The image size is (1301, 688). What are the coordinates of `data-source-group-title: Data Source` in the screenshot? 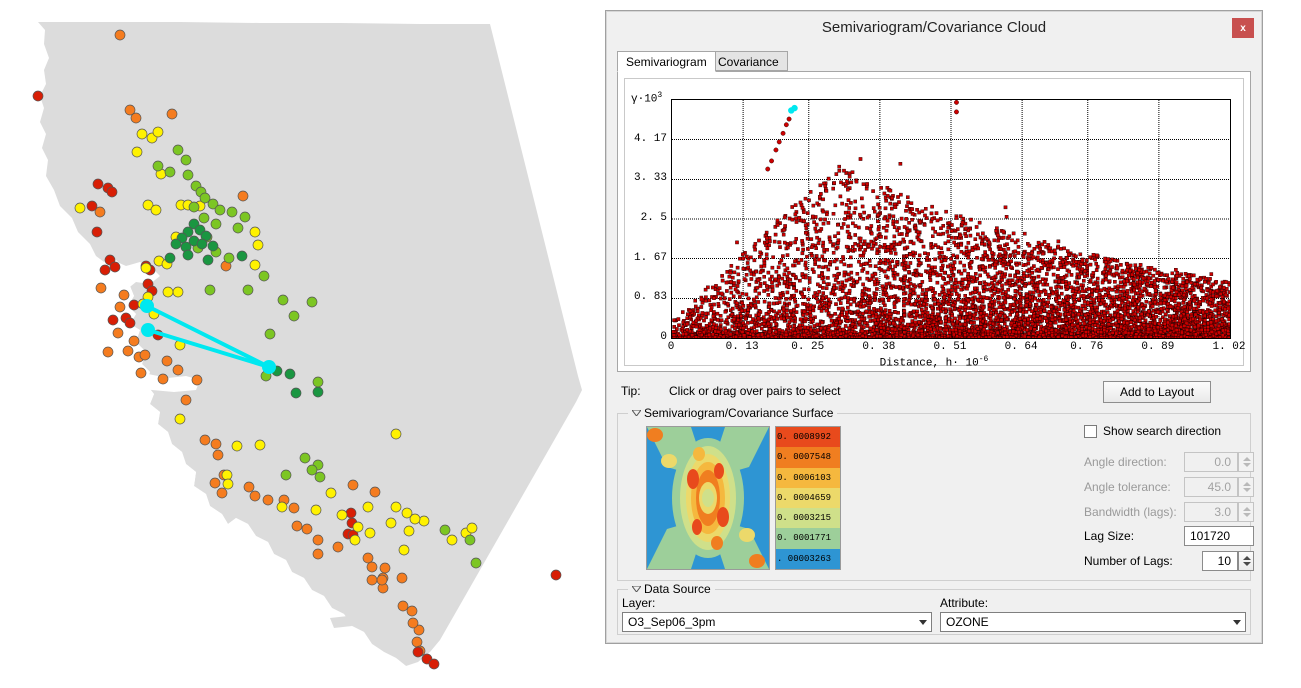 It's located at (671, 589).